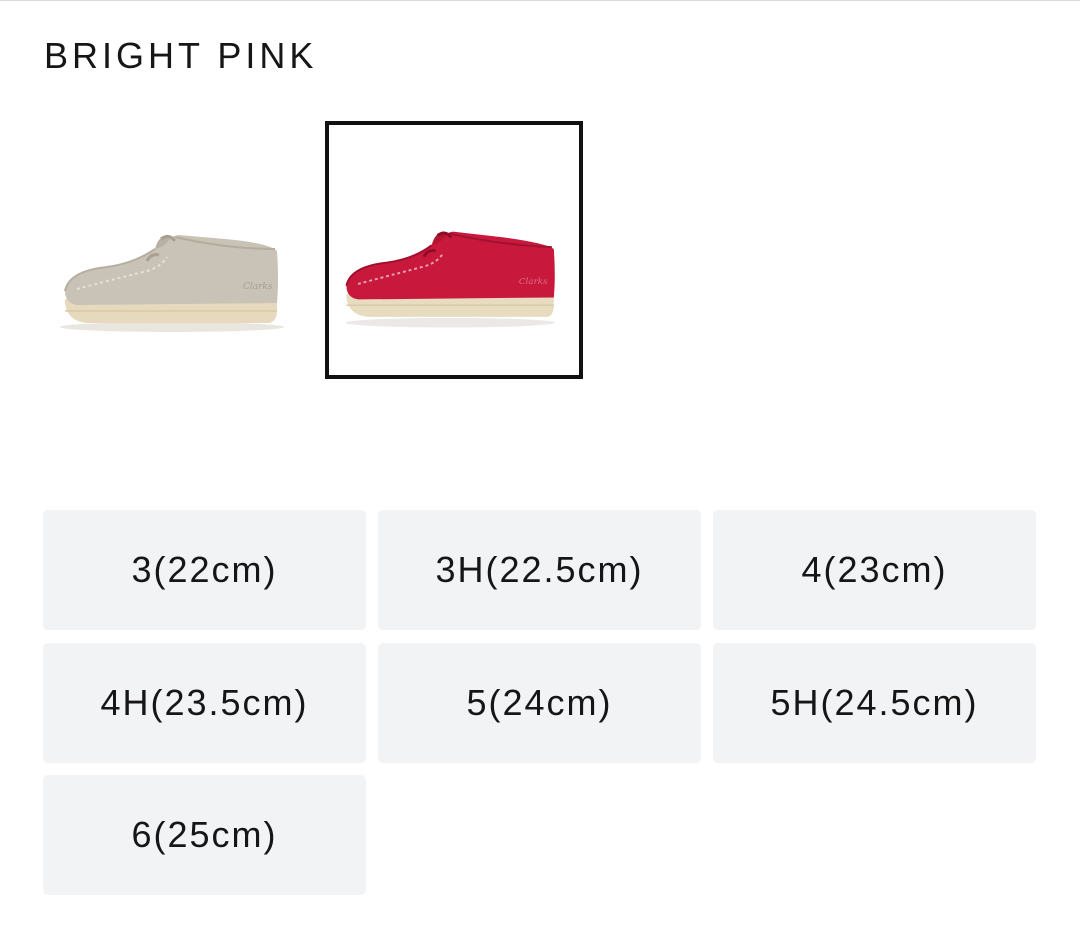  I want to click on size-option-6: 6(25cm), so click(204, 835).